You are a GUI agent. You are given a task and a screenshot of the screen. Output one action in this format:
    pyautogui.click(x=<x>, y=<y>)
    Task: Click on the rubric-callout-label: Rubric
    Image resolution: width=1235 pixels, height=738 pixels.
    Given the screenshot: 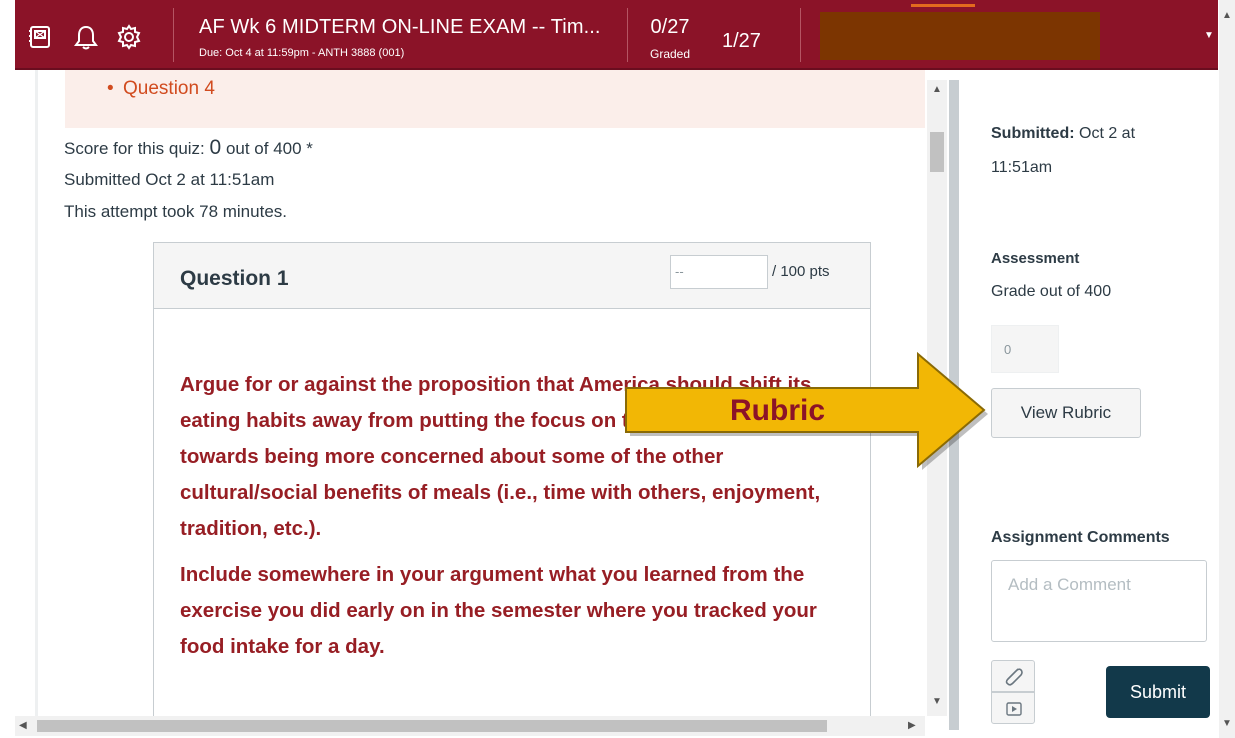 What is the action you would take?
    pyautogui.click(x=778, y=410)
    